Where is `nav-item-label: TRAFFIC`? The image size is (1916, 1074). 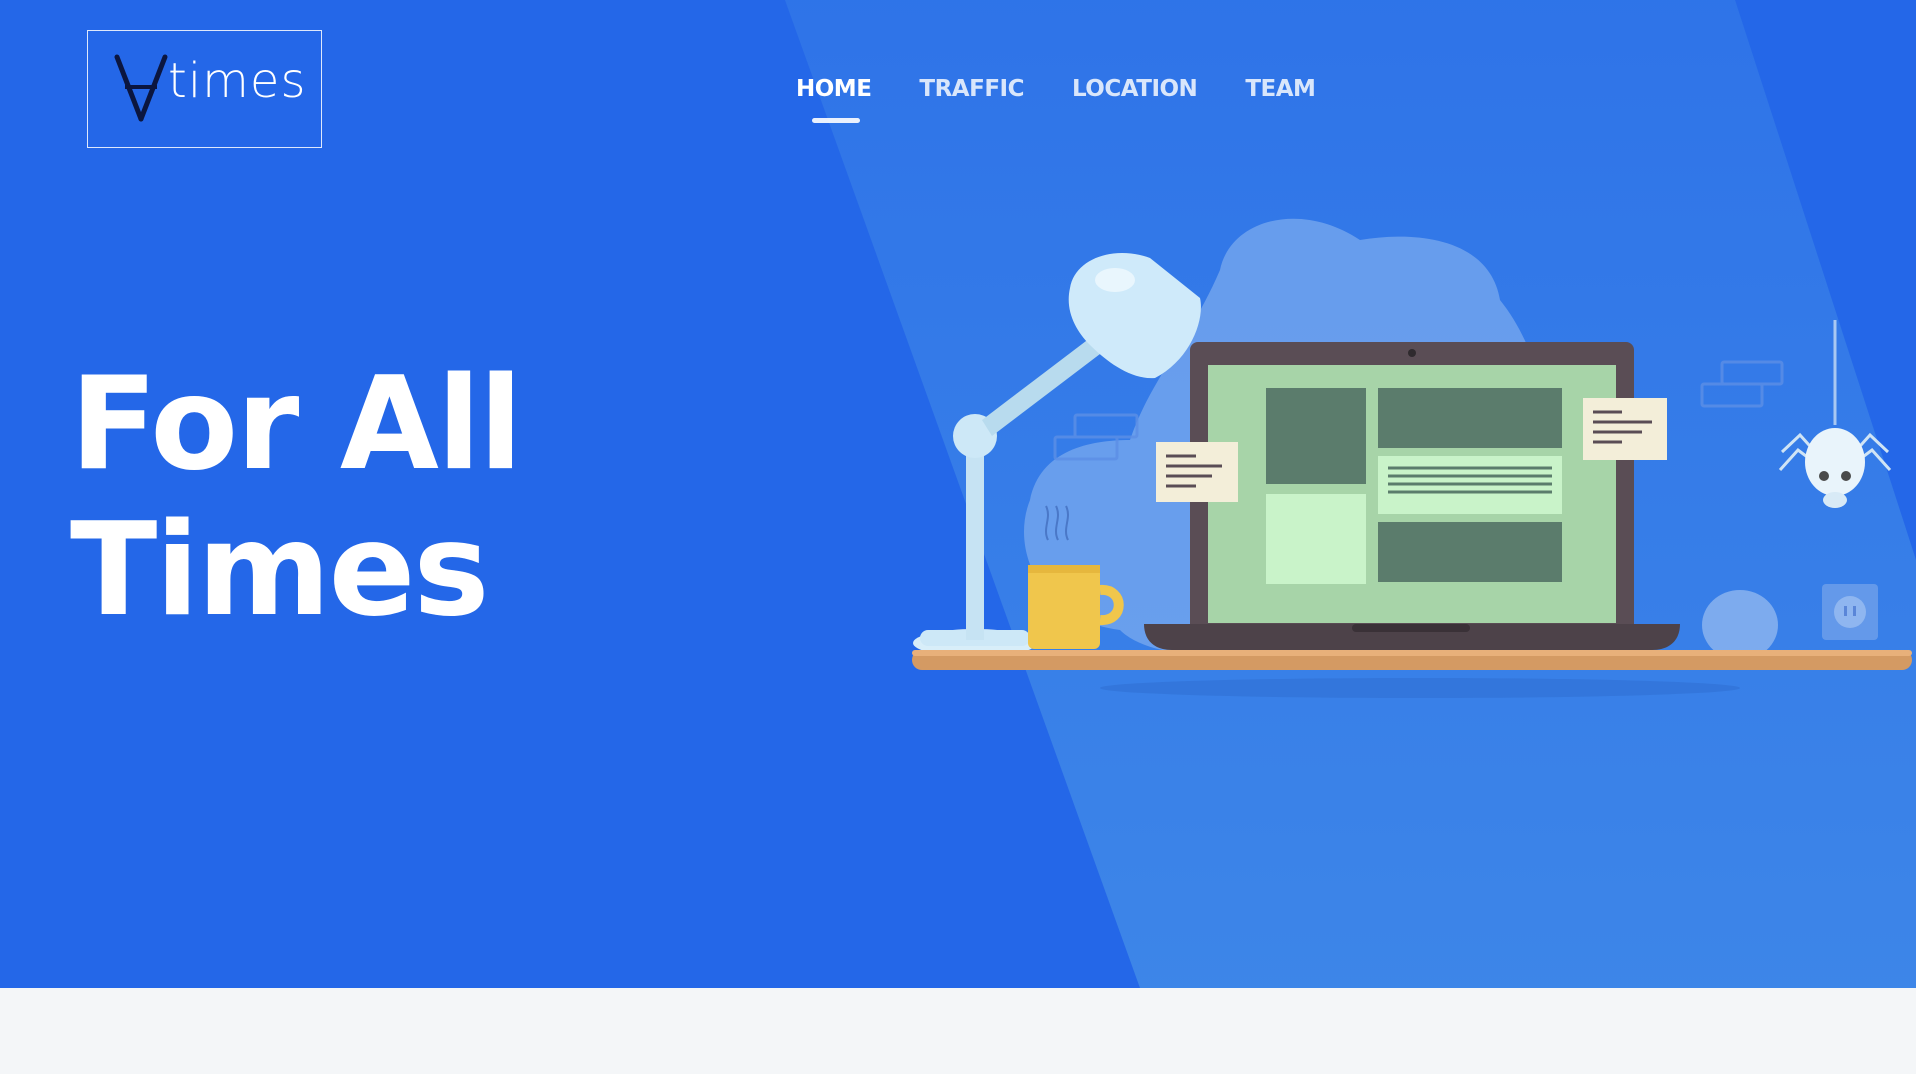 nav-item-label: TRAFFIC is located at coordinates (971, 89).